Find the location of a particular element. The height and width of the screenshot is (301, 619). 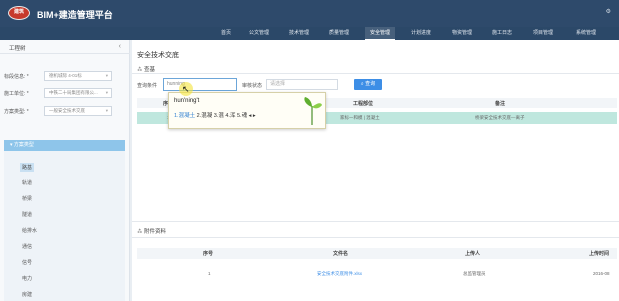

category-item: 轨道 is located at coordinates (27, 182).